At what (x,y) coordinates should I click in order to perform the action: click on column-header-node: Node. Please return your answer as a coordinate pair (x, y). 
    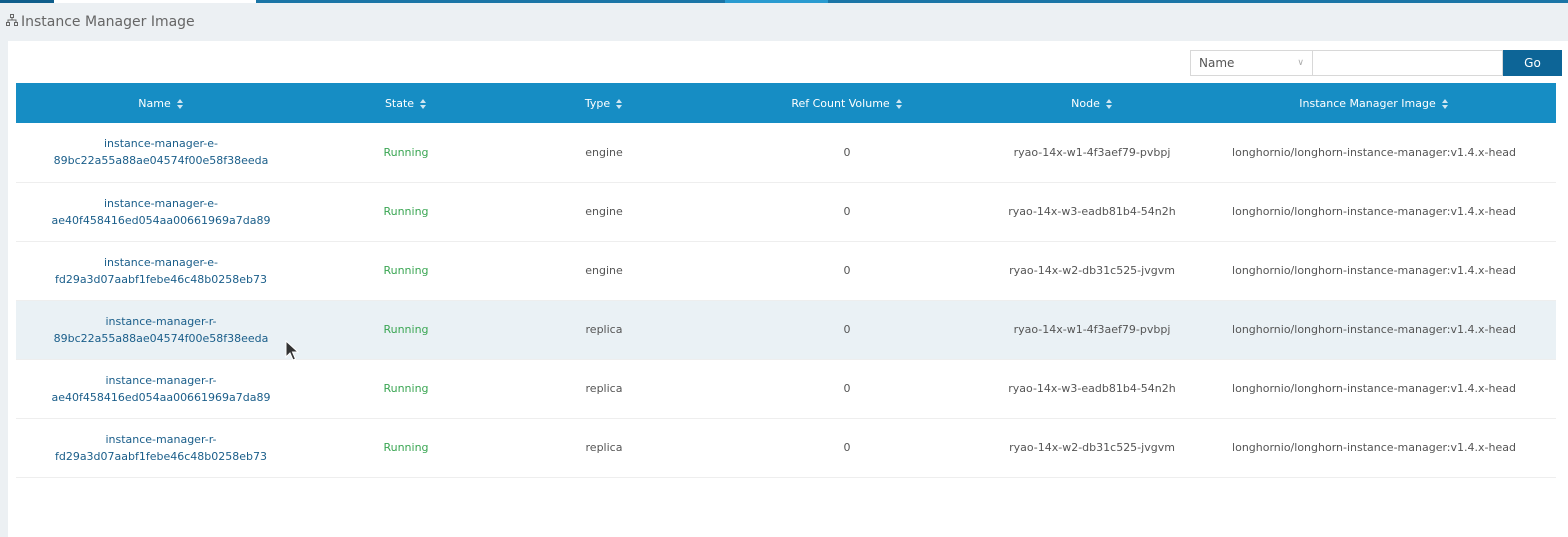
    Looking at the image, I should click on (1092, 103).